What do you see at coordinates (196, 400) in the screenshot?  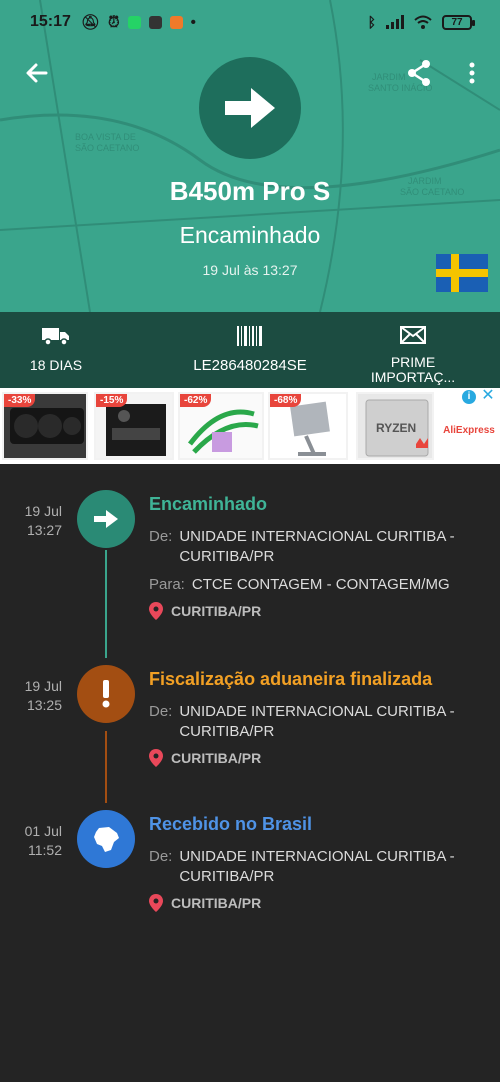 I see `discount-badge: -62%` at bounding box center [196, 400].